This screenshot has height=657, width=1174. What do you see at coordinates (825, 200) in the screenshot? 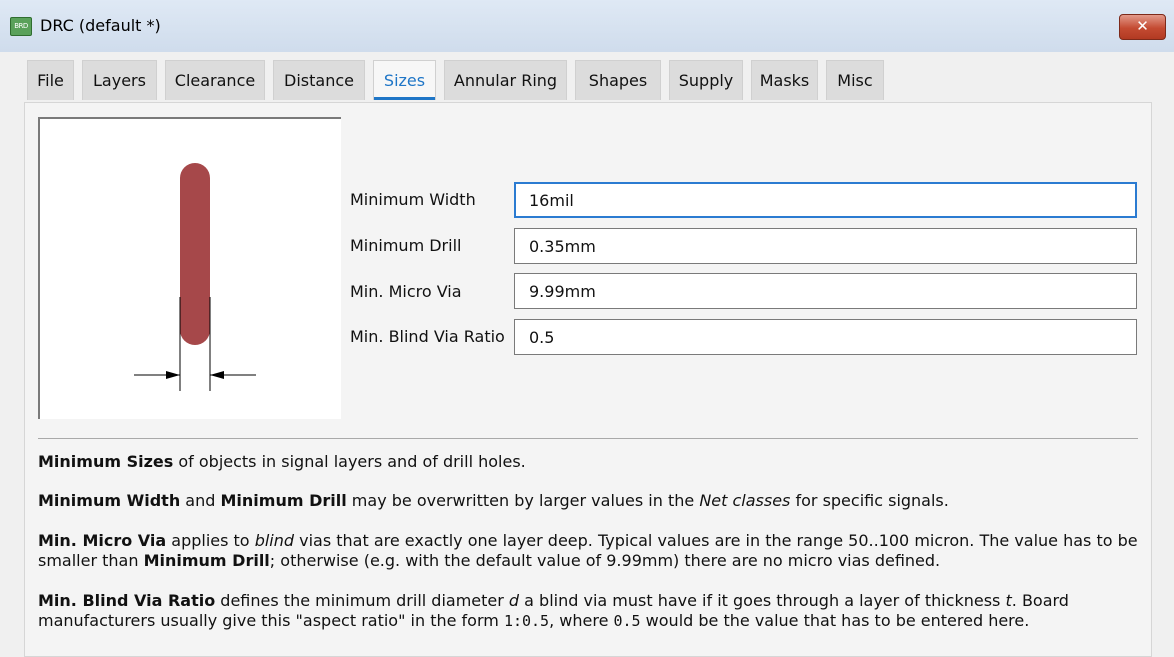
I see `minimum-width-input` at bounding box center [825, 200].